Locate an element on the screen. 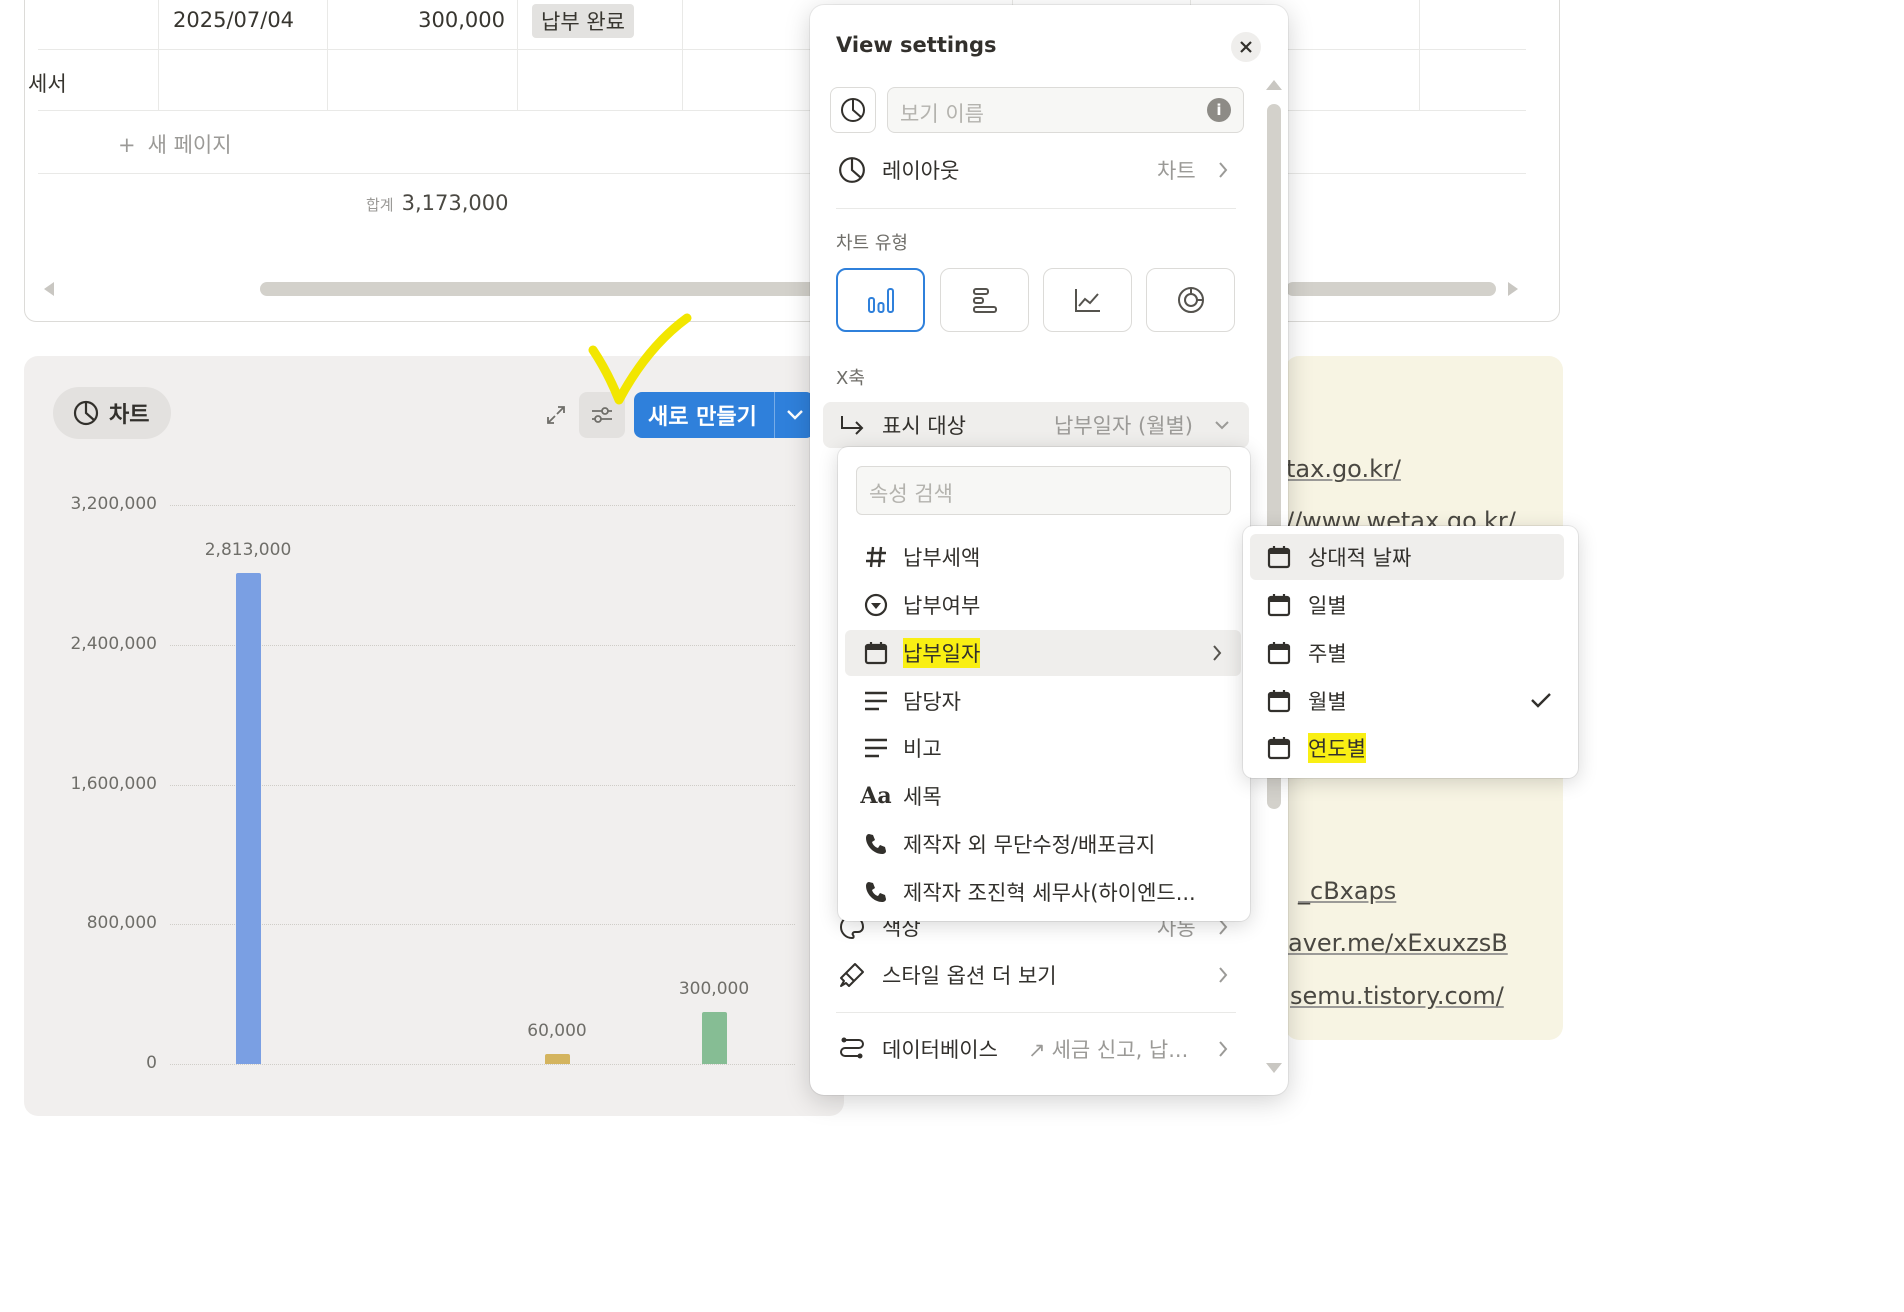 Image resolution: width=1904 pixels, height=1312 pixels. new-page-button: + 새 페이지 is located at coordinates (175, 144).